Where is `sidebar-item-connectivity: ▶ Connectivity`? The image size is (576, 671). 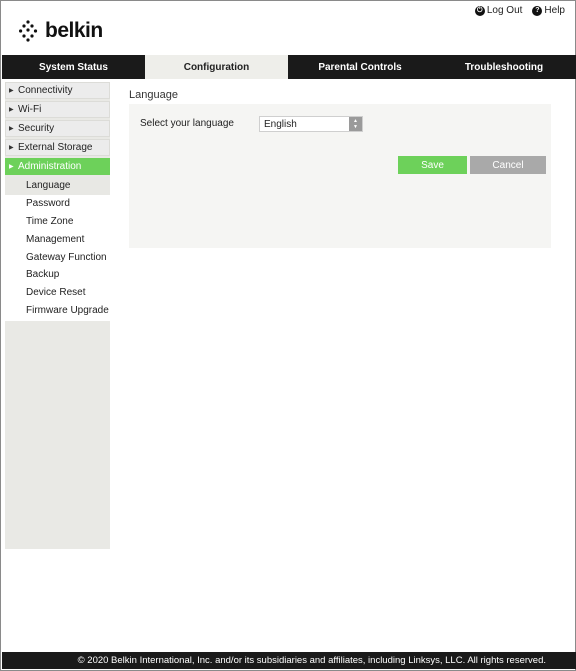
sidebar-item-connectivity: ▶ Connectivity is located at coordinates (57, 90).